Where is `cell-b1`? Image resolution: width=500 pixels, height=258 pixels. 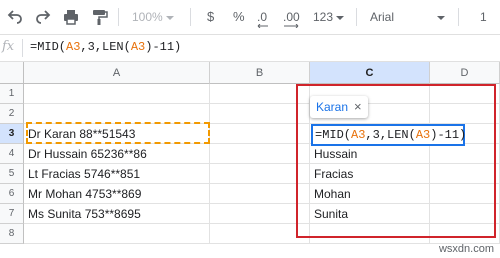
cell-b1 is located at coordinates (260, 94).